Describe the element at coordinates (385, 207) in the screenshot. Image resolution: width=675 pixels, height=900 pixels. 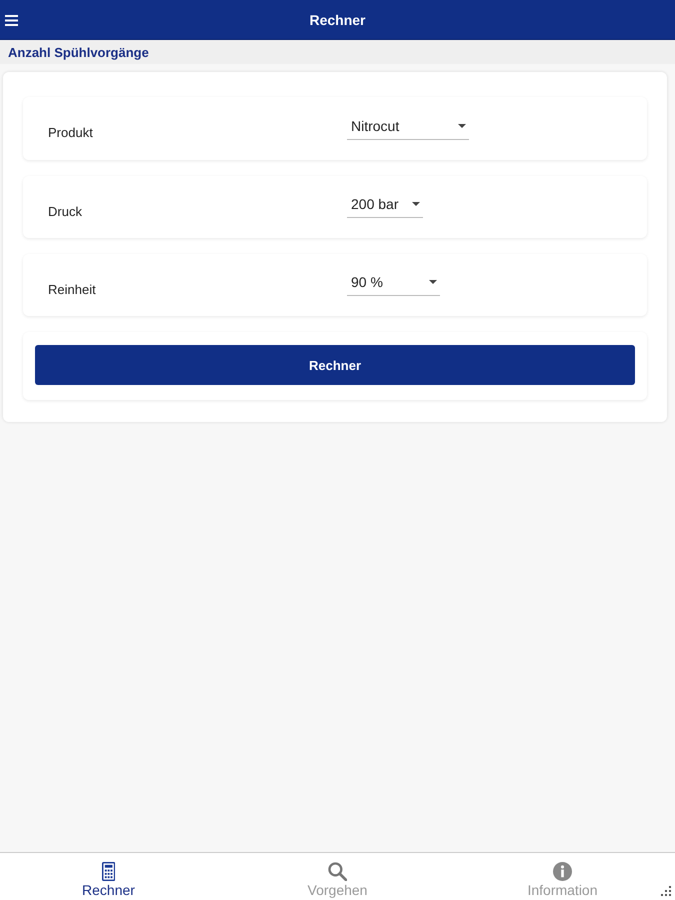
I see `dropdown: 200 bar` at that location.